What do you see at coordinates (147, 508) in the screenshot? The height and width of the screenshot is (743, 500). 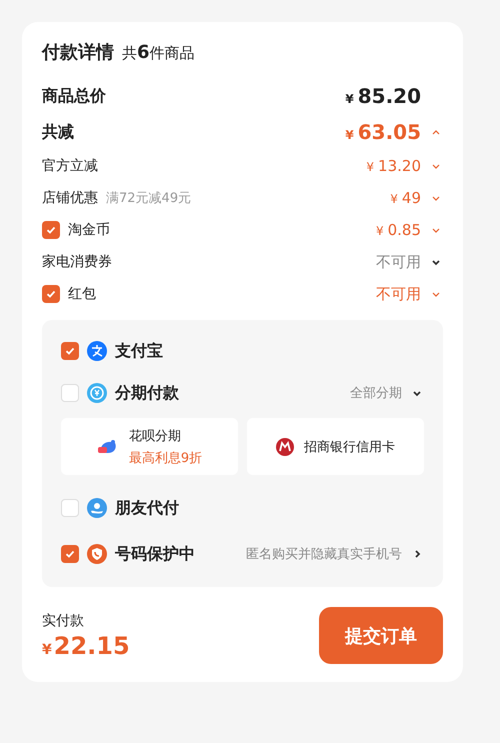 I see `payment-method-label: 朋友代付` at bounding box center [147, 508].